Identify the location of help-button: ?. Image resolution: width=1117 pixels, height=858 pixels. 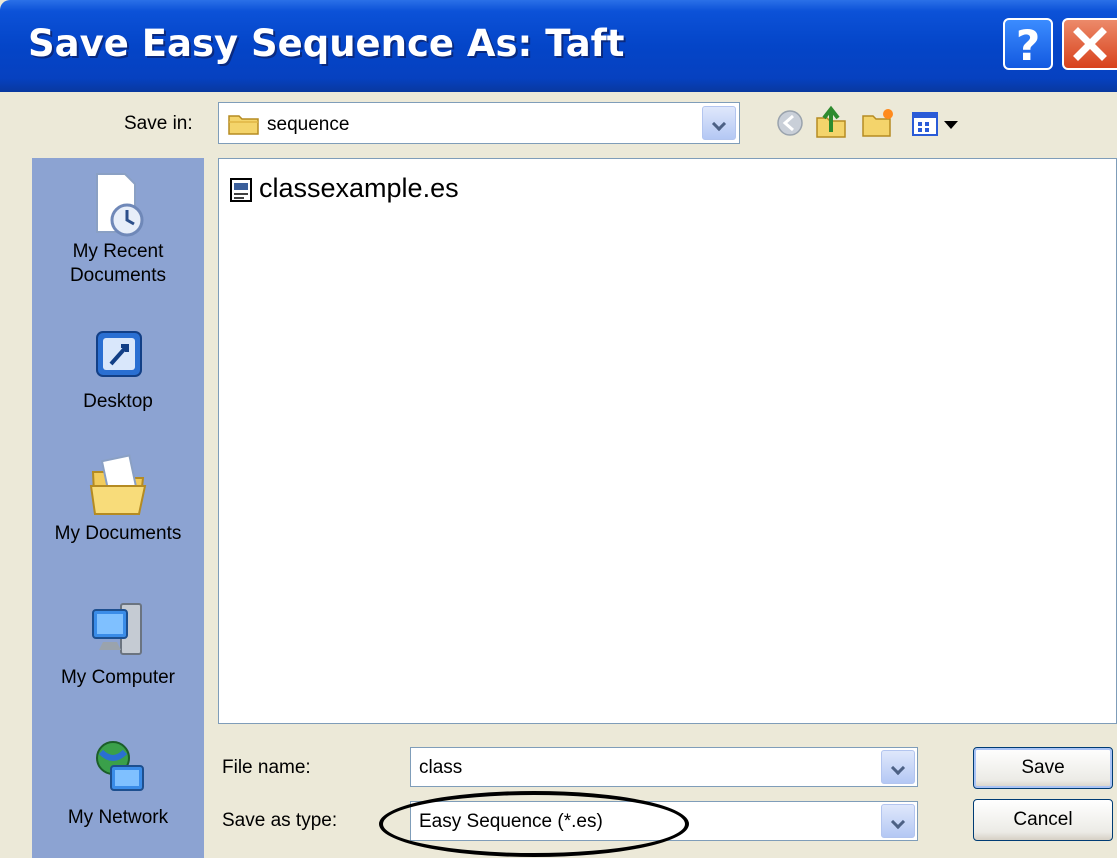
(1028, 44).